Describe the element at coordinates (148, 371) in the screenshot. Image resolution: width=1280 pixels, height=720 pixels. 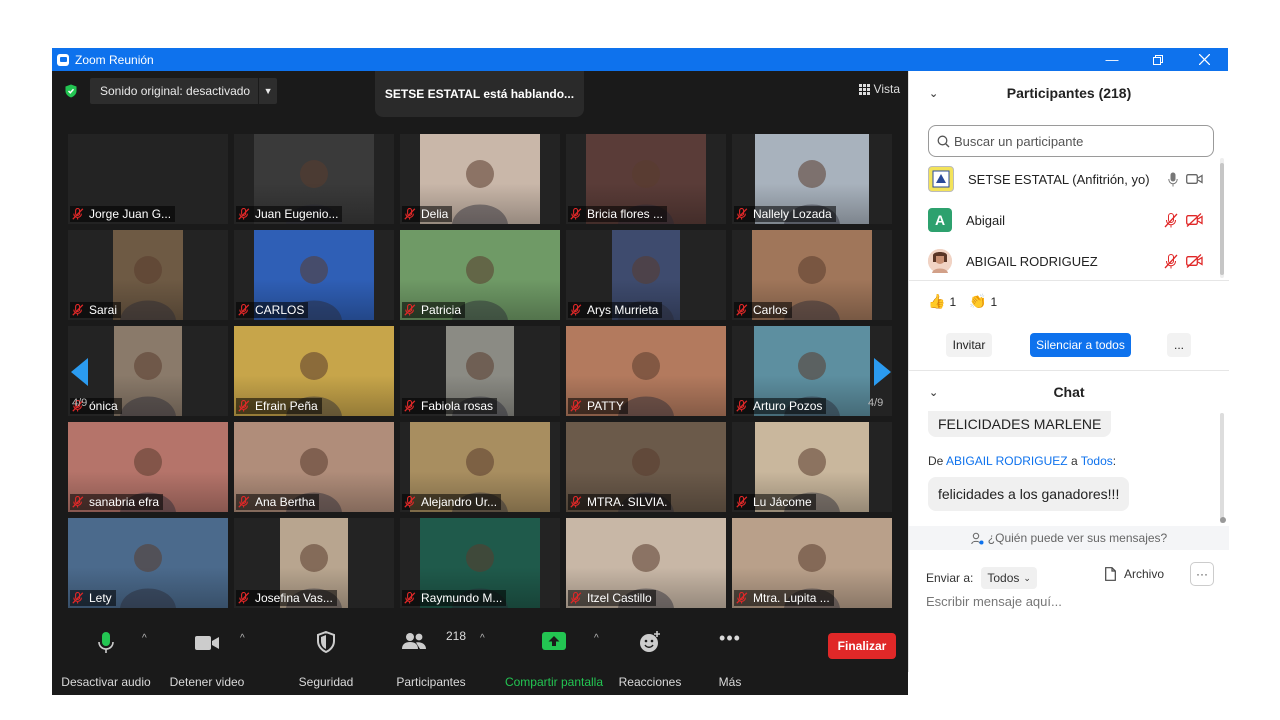
I see `participant-video-tile: ónica` at that location.